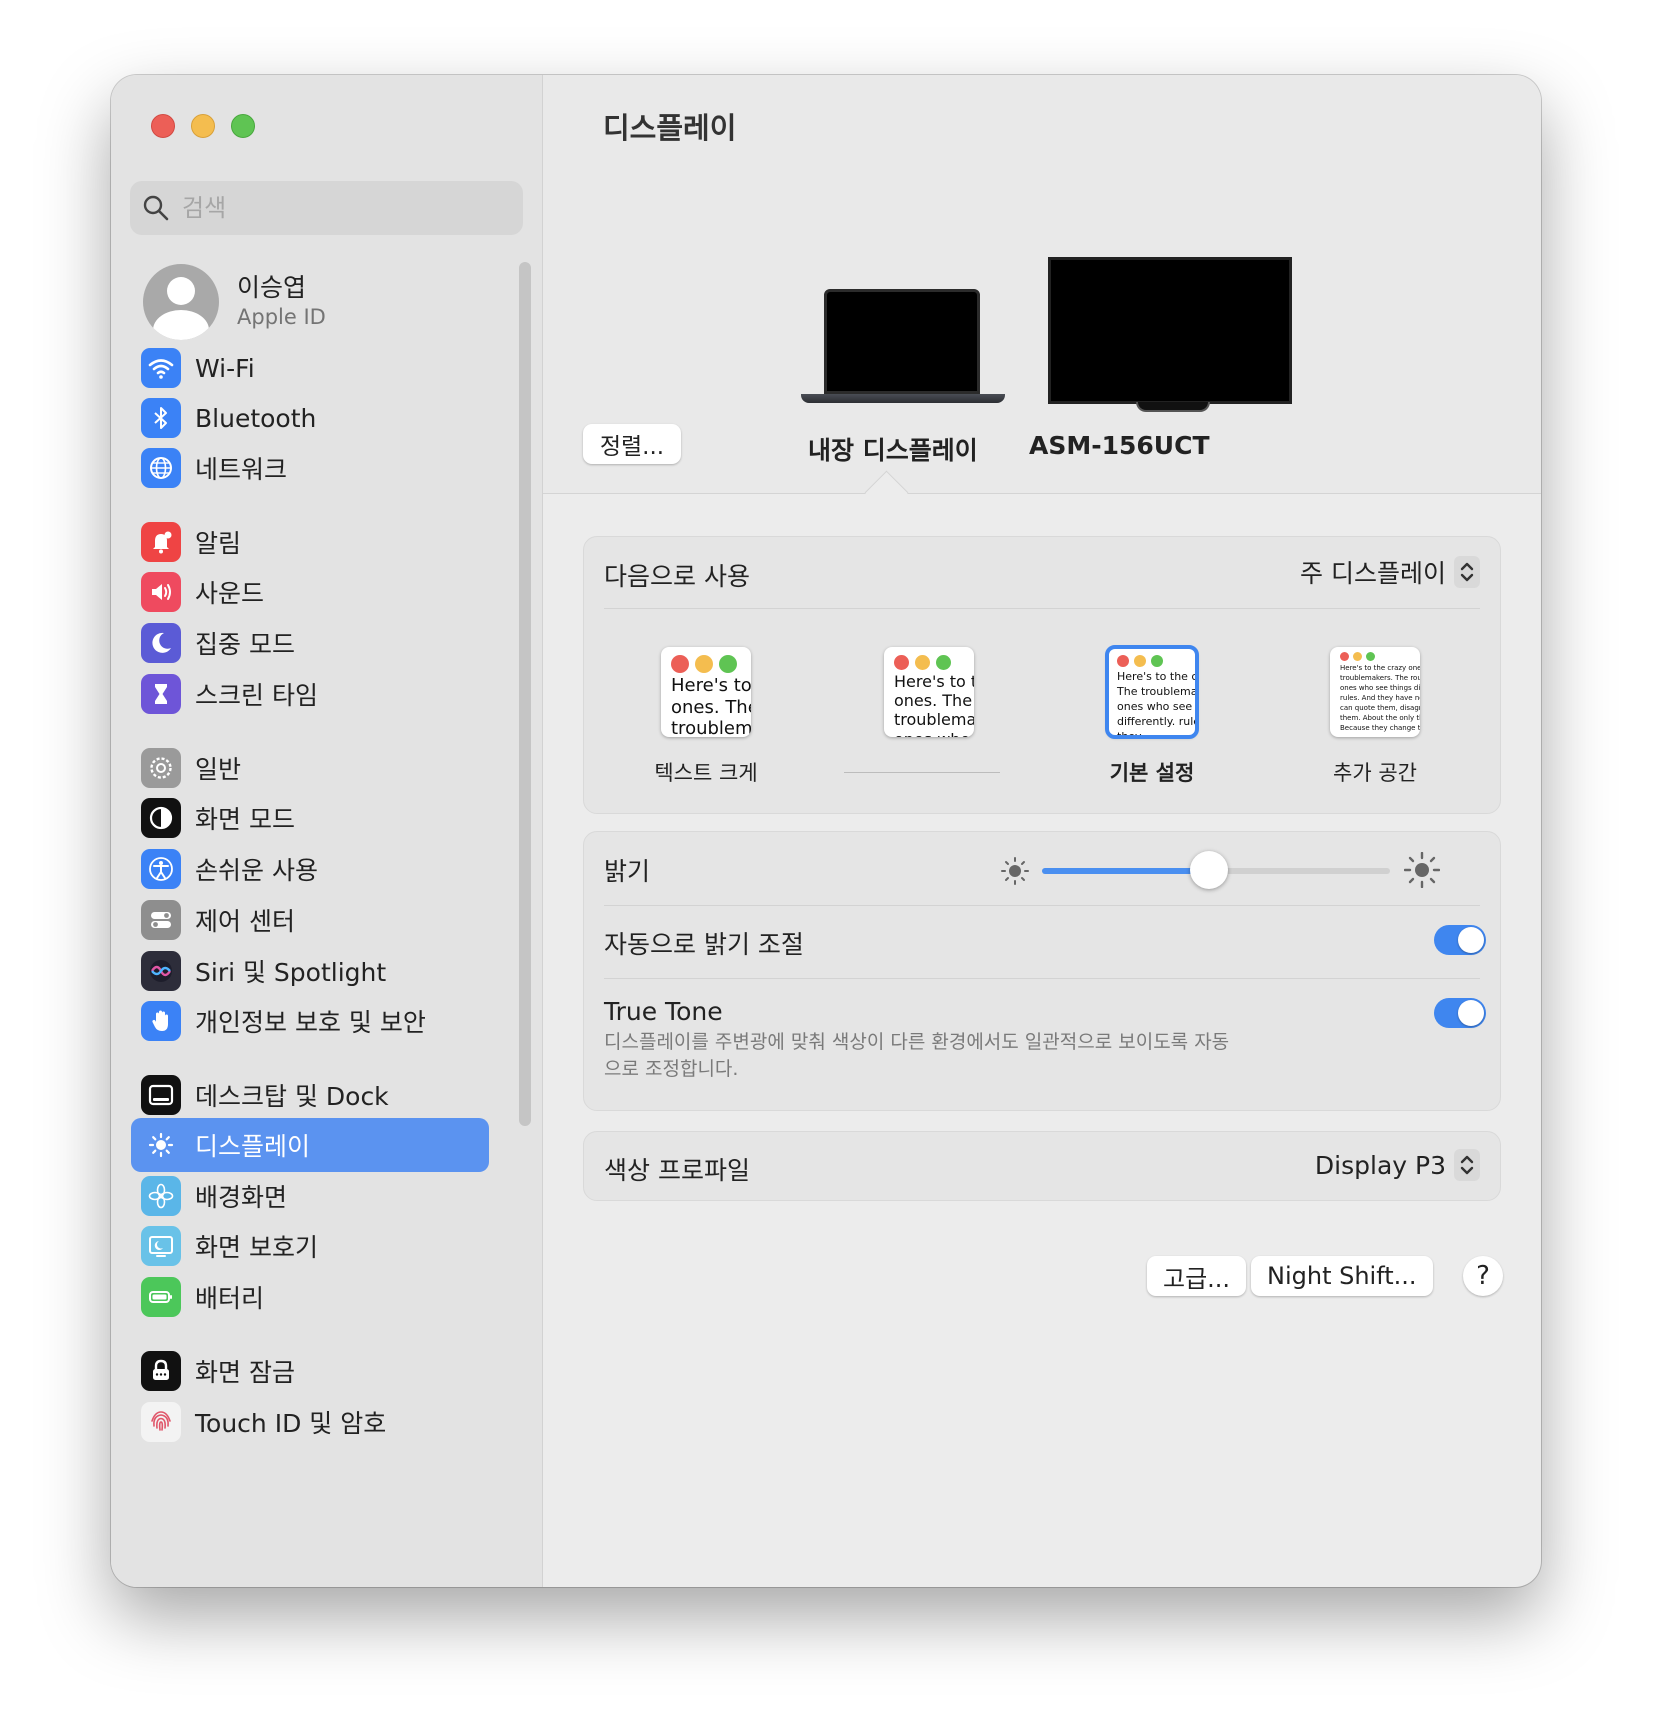 The image size is (1654, 1736). I want to click on sidebar-item: 스크린 타임, so click(310, 694).